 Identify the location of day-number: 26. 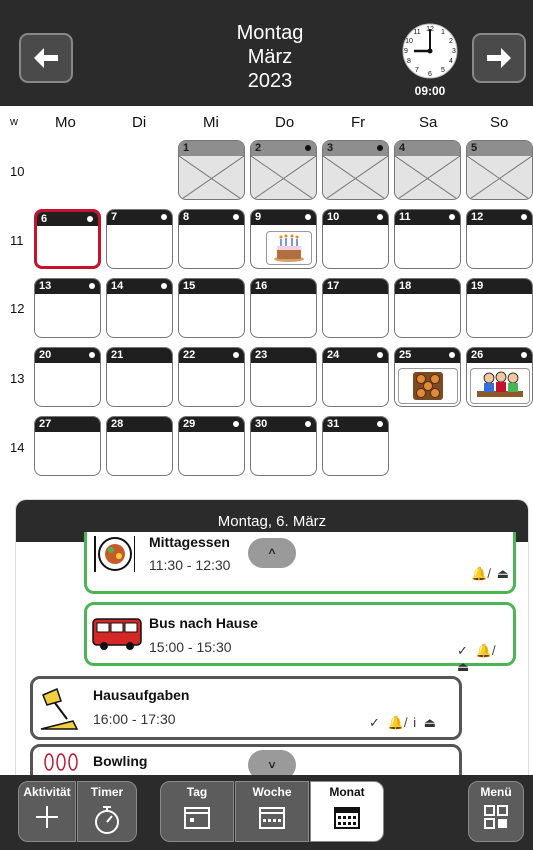
(477, 355).